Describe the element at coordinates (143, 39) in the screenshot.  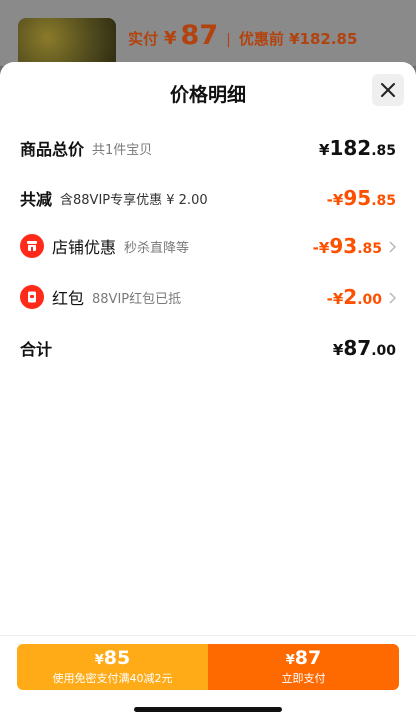
I see `price-label: 实付` at that location.